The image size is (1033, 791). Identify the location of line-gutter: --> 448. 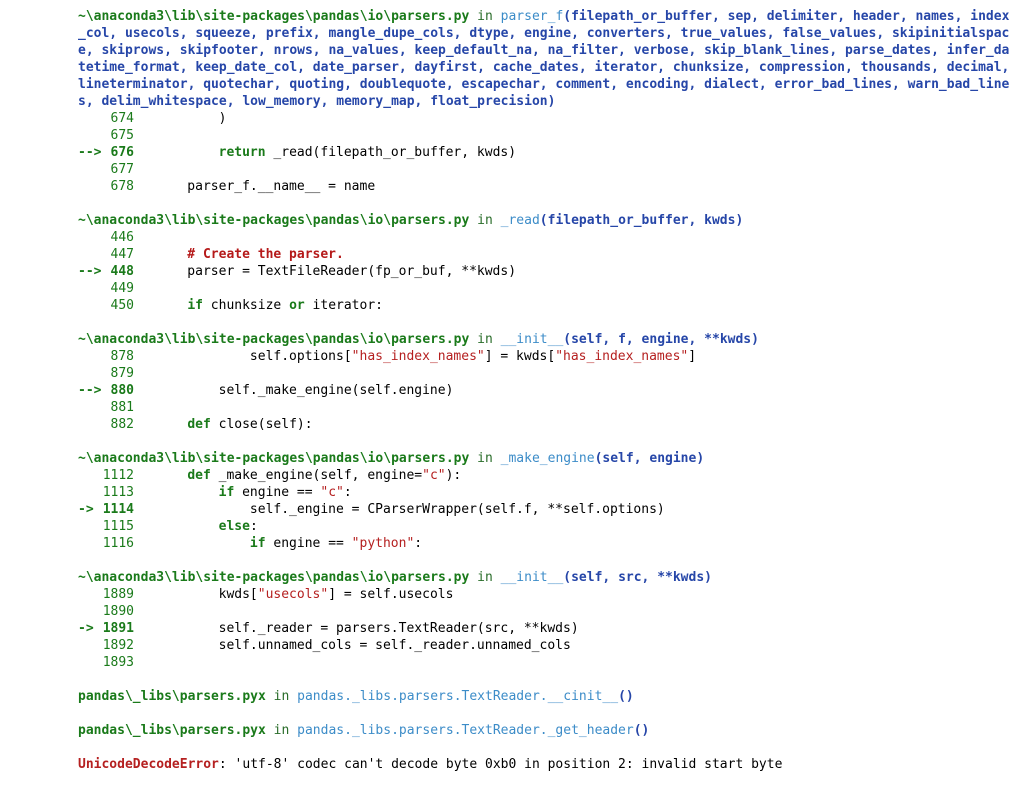
(78, 271).